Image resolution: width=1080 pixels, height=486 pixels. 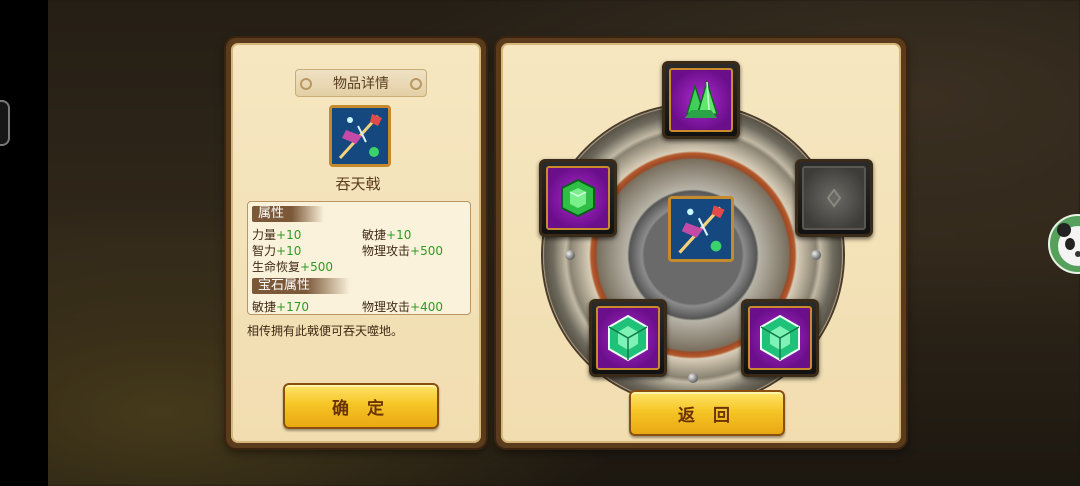 What do you see at coordinates (325, 331) in the screenshot?
I see `item-description: 相传拥有此戟便可吞天噬地。` at bounding box center [325, 331].